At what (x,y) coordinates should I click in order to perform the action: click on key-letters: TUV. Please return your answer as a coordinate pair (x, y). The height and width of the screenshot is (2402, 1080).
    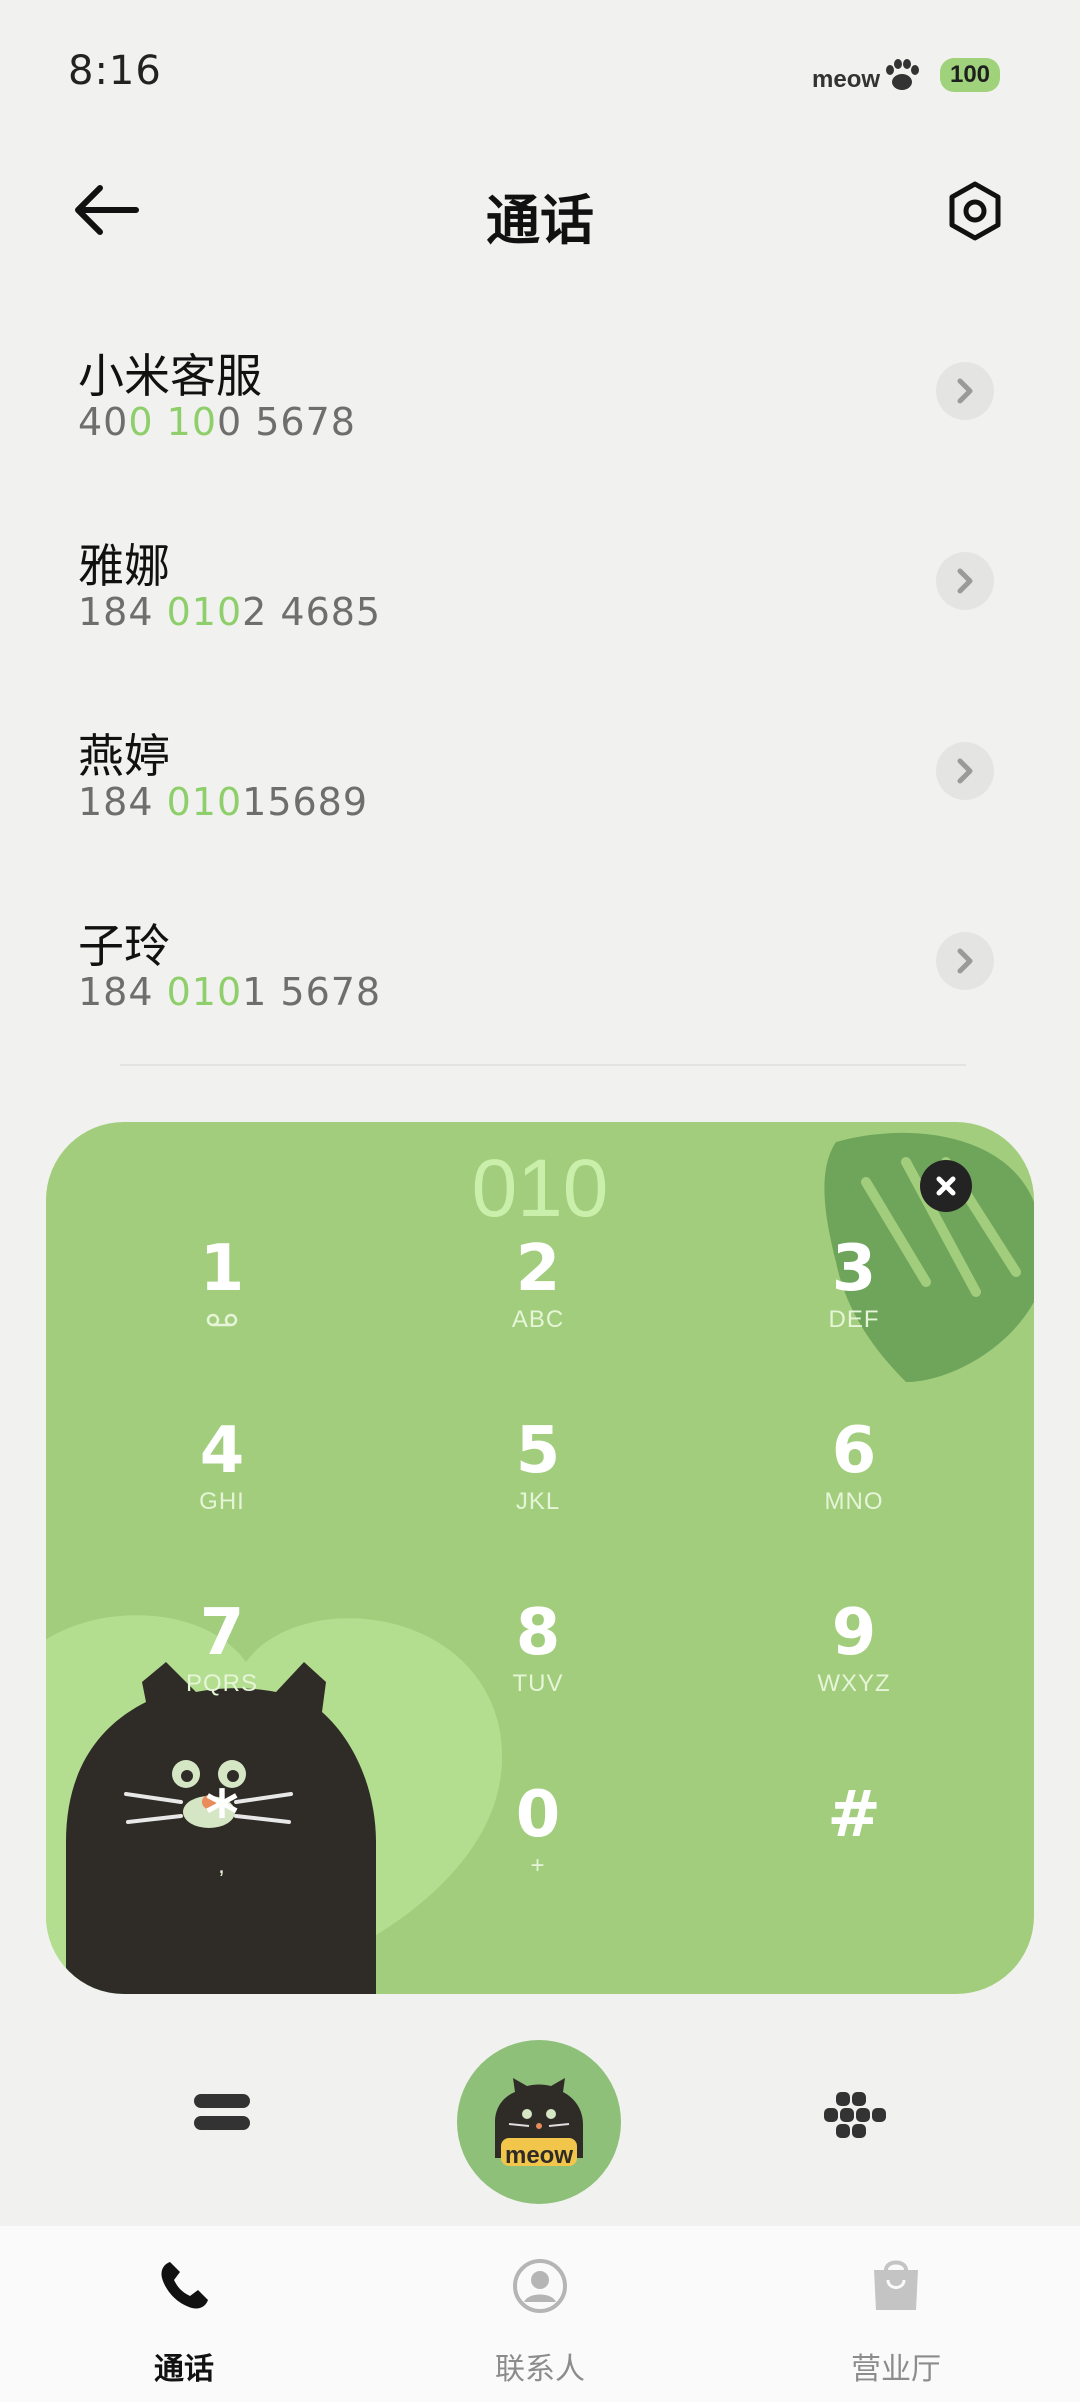
    Looking at the image, I should click on (538, 1683).